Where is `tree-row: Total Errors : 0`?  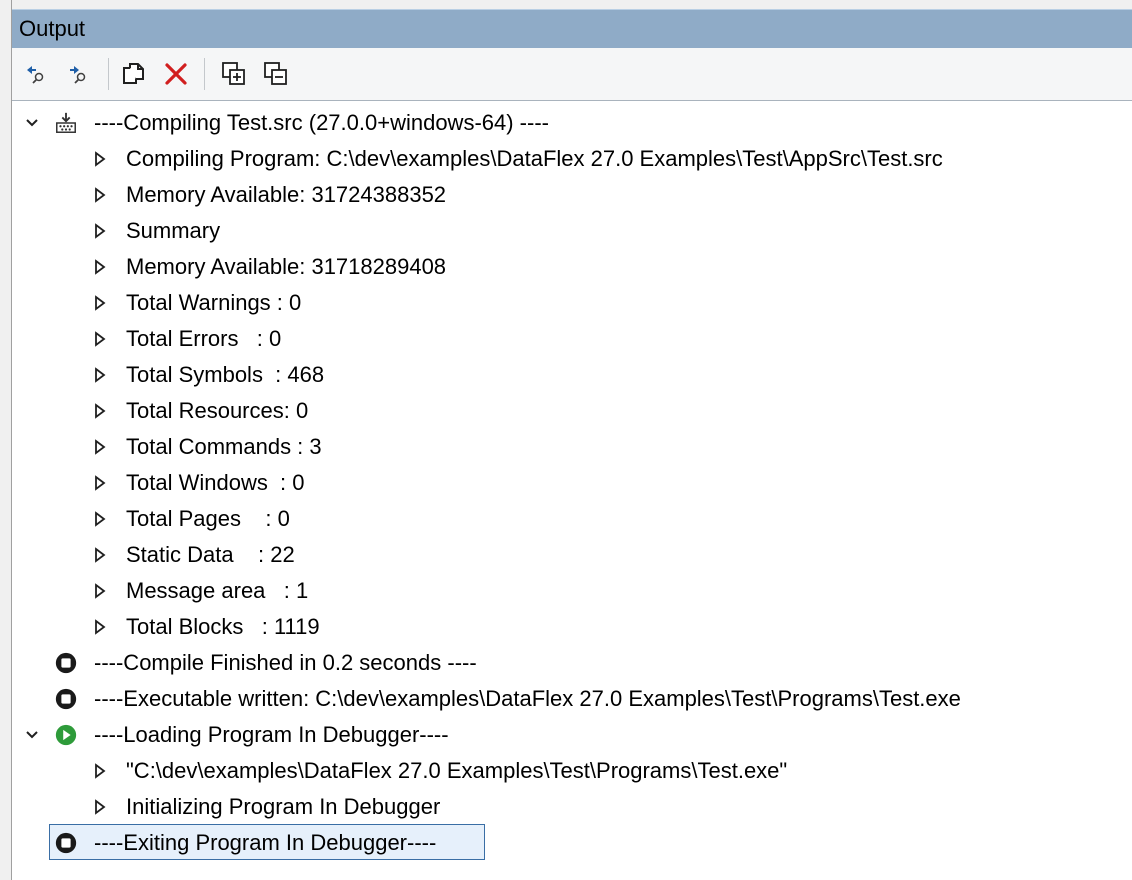 tree-row: Total Errors : 0 is located at coordinates (562, 339).